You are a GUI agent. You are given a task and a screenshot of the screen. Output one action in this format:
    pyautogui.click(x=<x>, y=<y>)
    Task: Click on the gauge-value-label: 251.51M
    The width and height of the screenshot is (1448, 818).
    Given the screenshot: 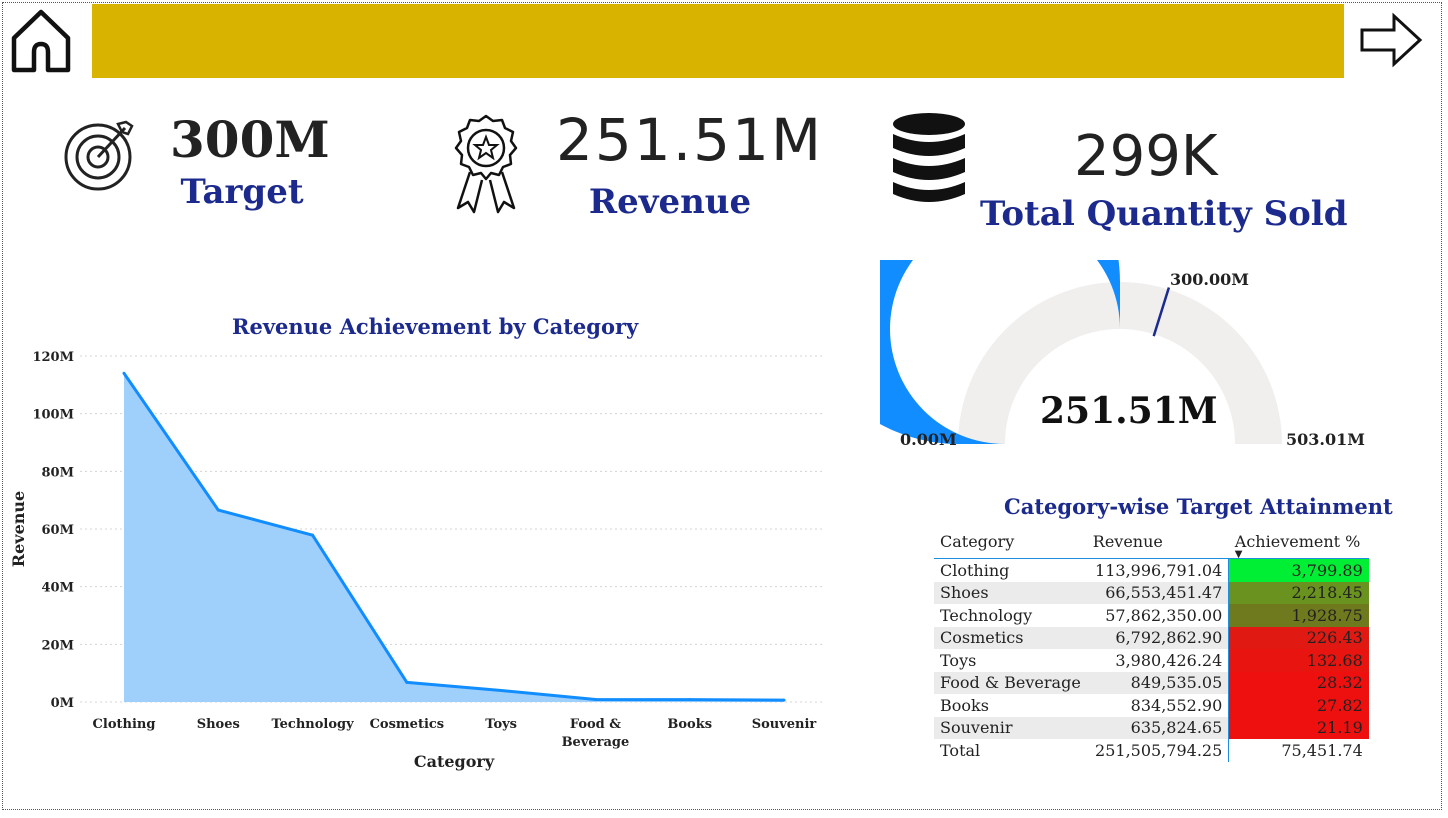 What is the action you would take?
    pyautogui.click(x=1129, y=411)
    